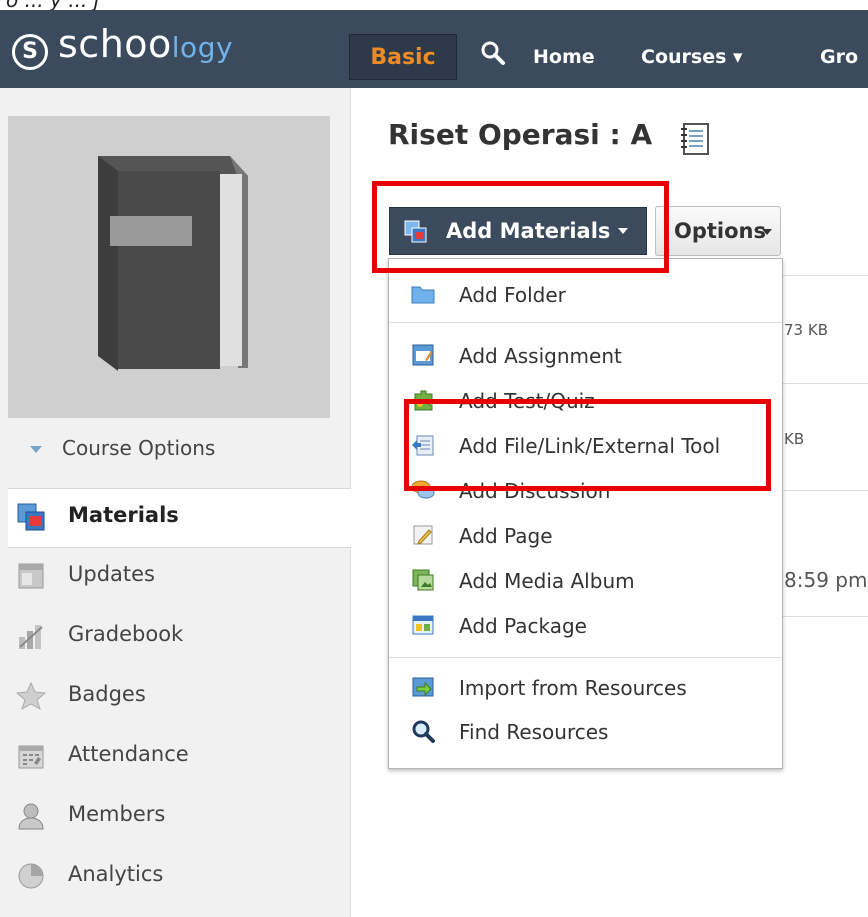  I want to click on file-size-text: 73 KB, so click(806, 330).